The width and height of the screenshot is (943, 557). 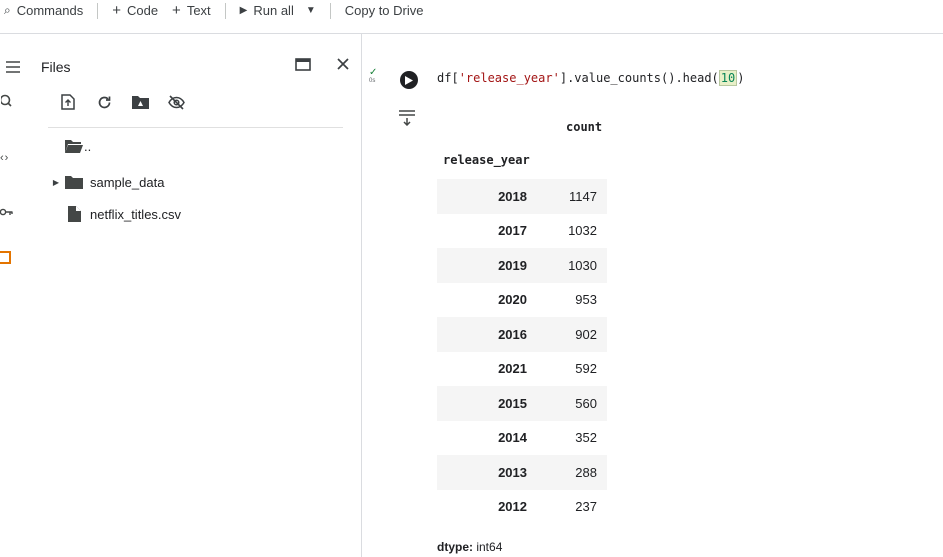 I want to click on code-token: ), so click(x=741, y=78).